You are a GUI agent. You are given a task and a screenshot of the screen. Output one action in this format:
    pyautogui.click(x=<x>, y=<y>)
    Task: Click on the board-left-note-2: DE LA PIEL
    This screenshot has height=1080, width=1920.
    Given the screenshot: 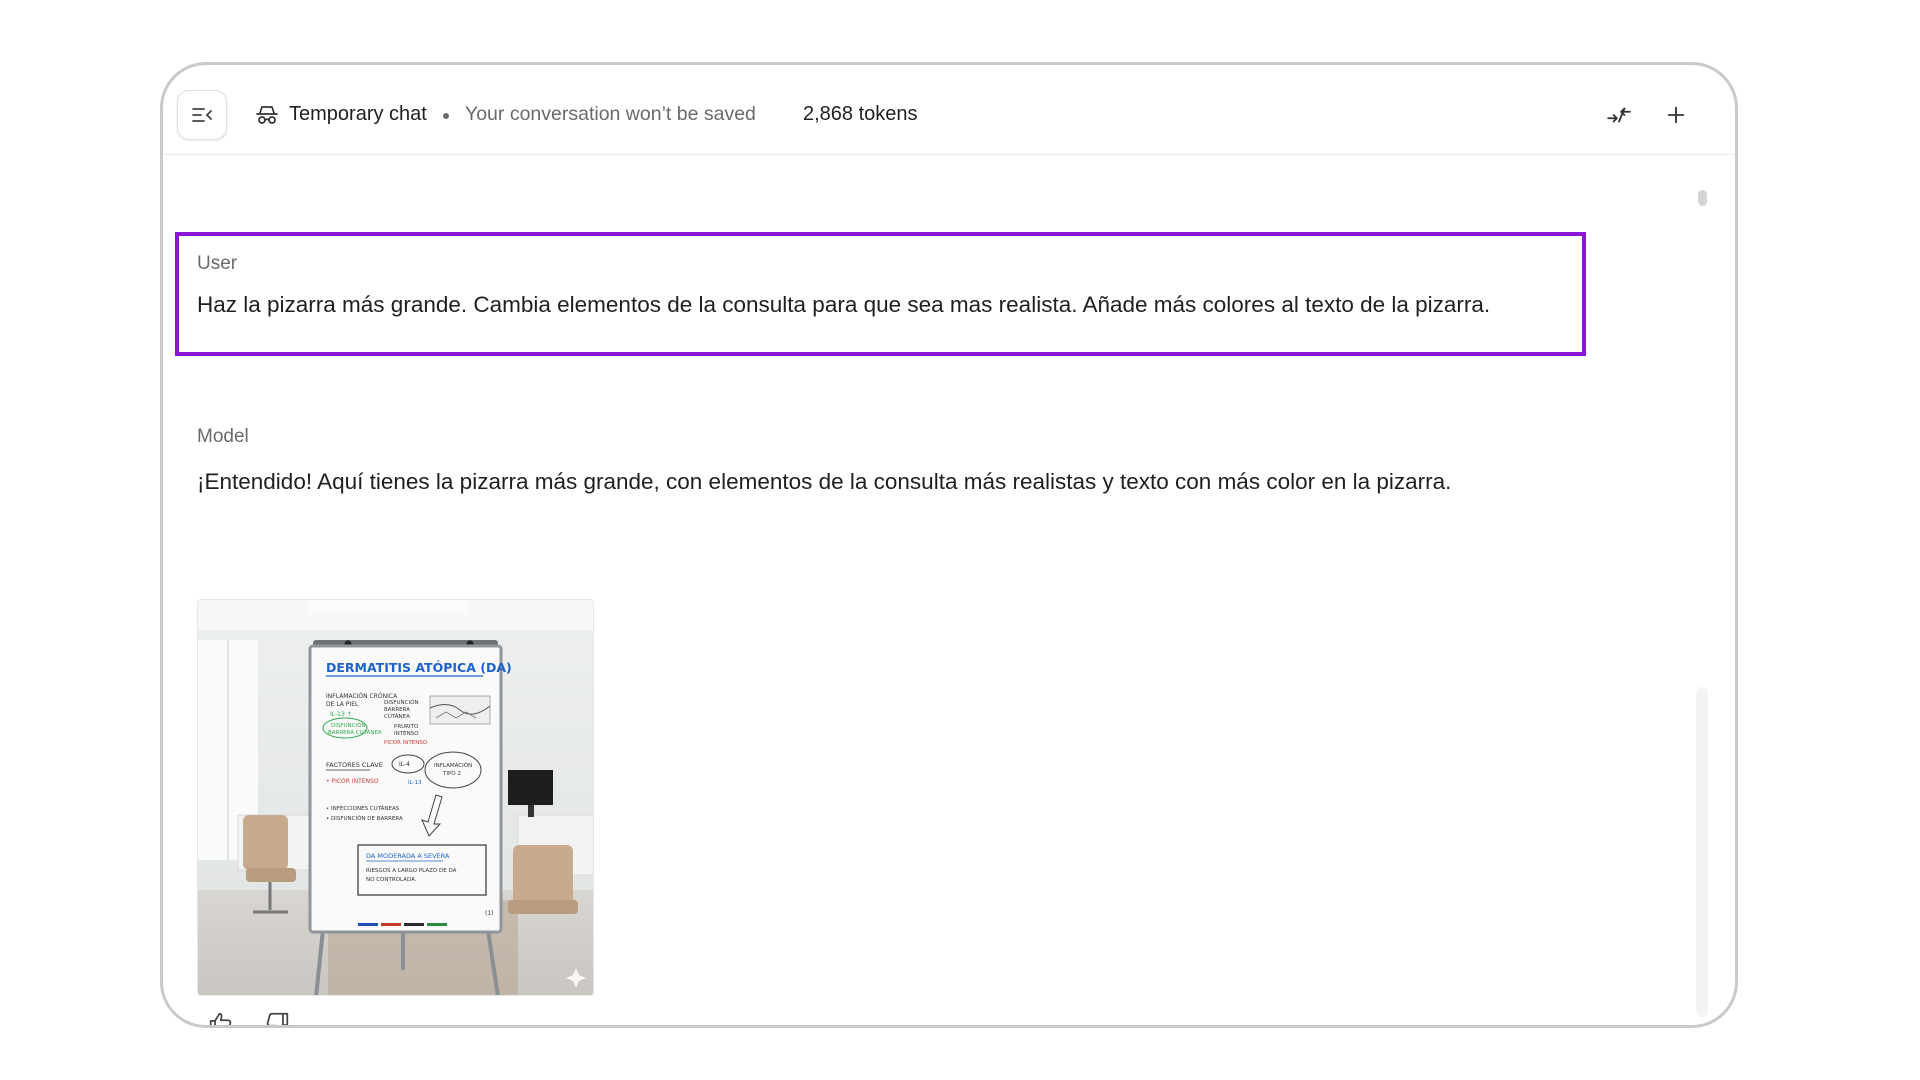 What is the action you would take?
    pyautogui.click(x=342, y=704)
    